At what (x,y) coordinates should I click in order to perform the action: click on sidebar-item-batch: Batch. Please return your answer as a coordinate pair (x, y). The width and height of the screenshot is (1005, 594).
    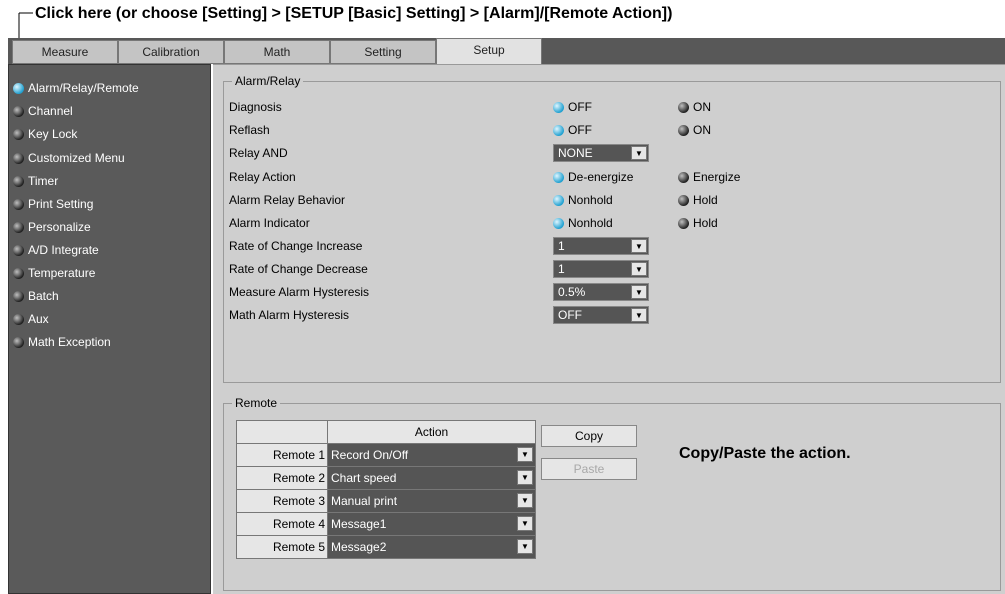
    Looking at the image, I should click on (36, 296).